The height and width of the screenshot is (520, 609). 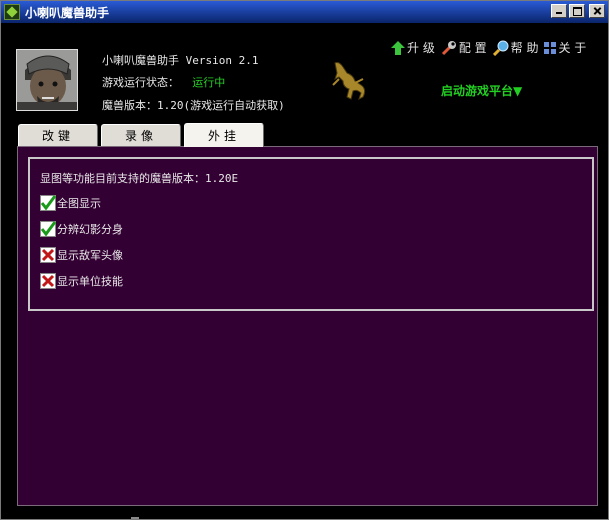 I want to click on wrench-icon, so click(x=448, y=47).